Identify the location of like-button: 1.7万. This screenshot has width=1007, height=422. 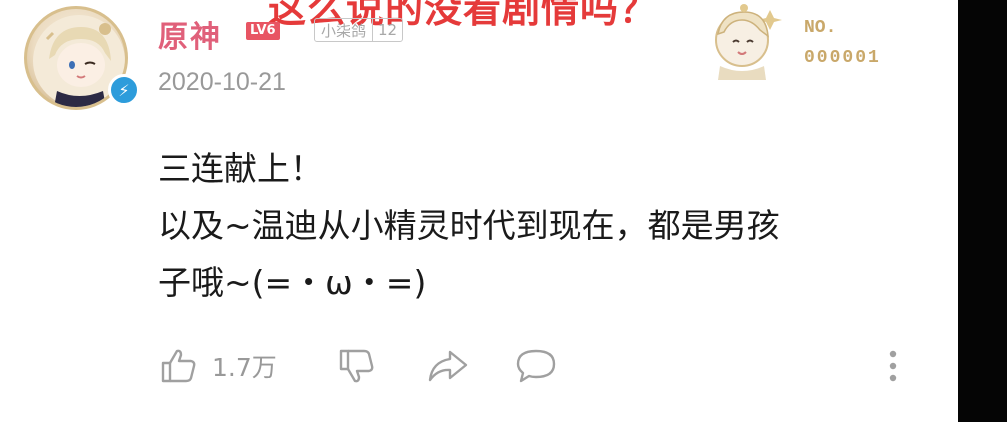
(217, 366).